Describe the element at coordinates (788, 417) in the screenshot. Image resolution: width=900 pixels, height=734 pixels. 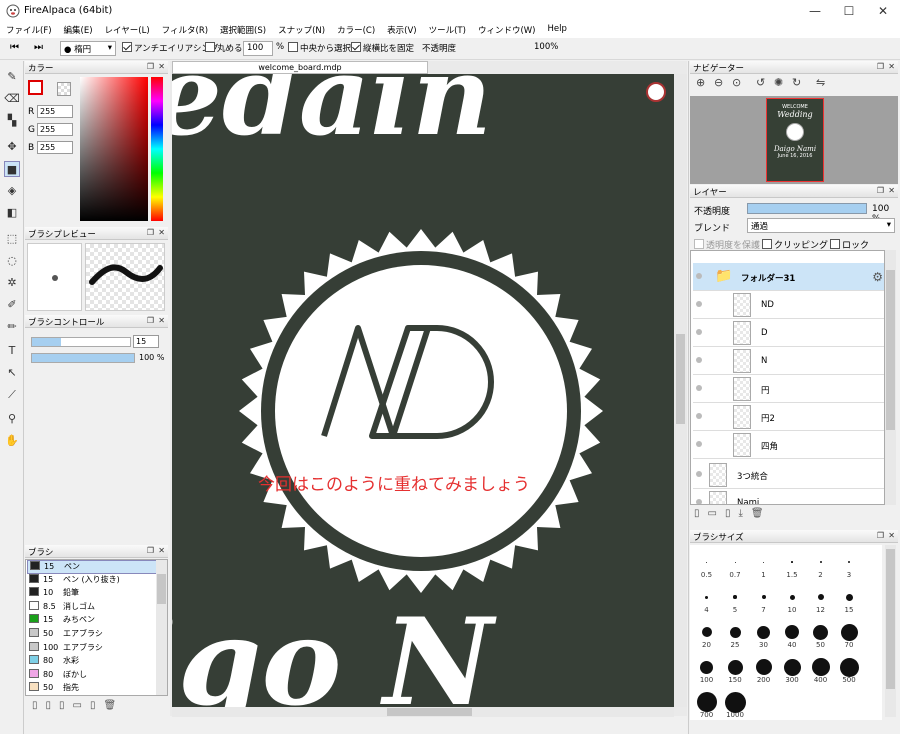
I see `layer-row: 円2` at that location.